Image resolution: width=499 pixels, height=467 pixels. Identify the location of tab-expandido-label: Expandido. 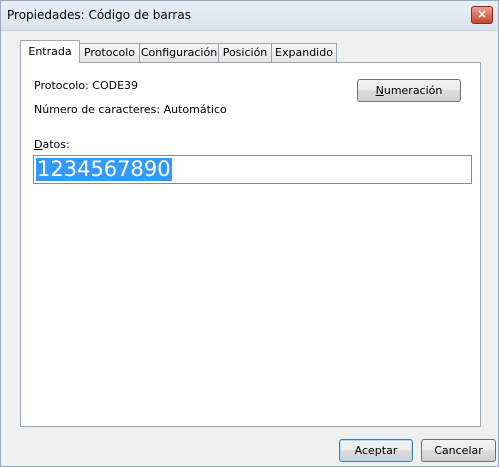
(304, 52).